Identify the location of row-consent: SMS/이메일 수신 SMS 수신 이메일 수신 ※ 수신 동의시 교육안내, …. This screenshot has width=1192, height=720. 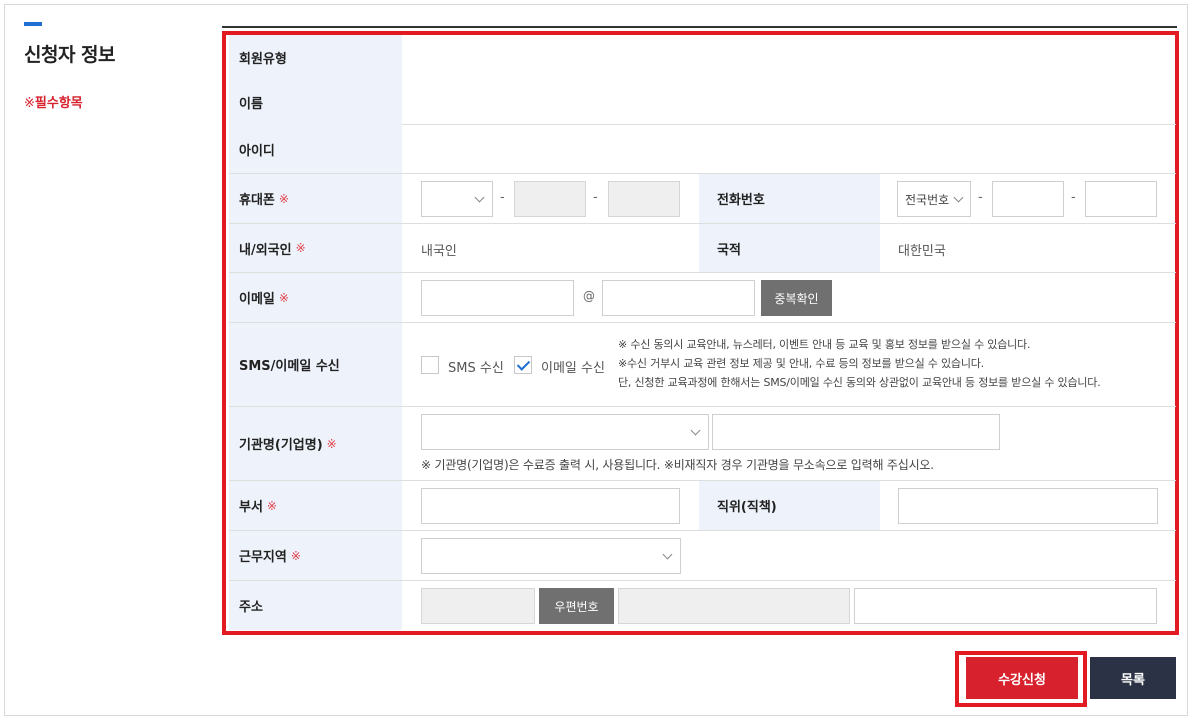
(702, 365).